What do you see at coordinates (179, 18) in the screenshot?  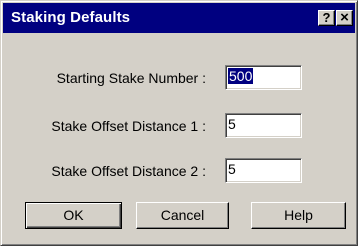 I see `title-bar: Staking Defaults ? ×` at bounding box center [179, 18].